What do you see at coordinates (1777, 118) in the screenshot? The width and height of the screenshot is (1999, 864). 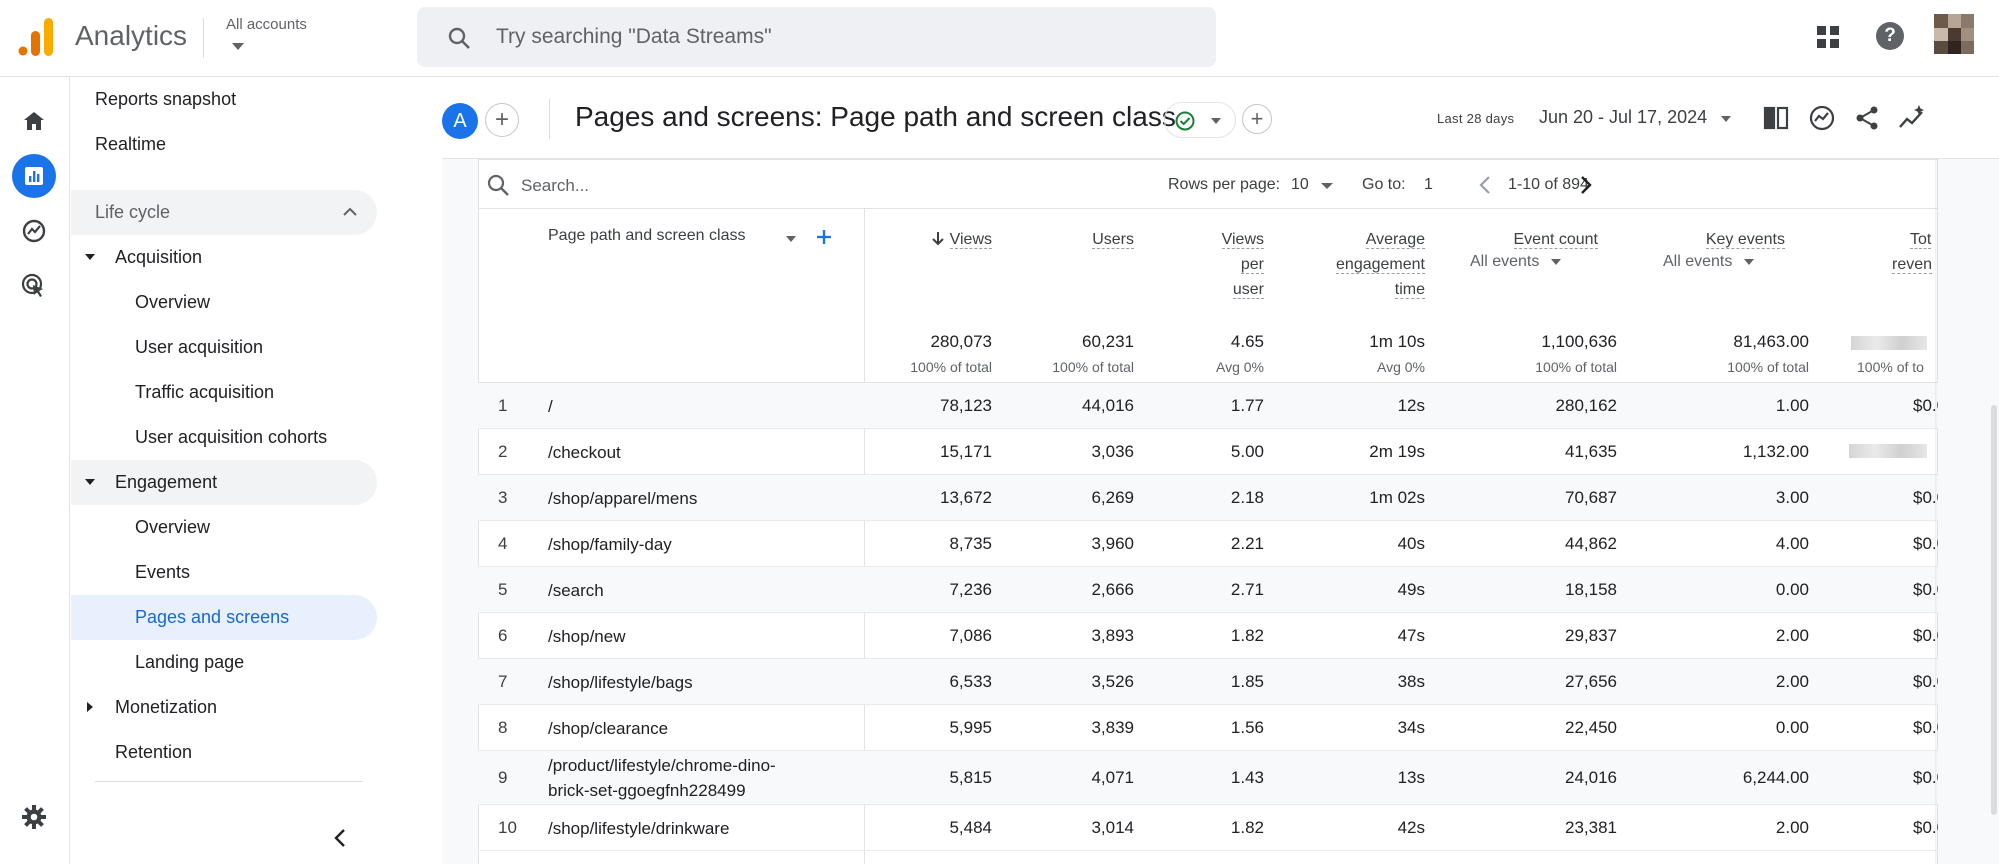 I see `customize-report-icon` at bounding box center [1777, 118].